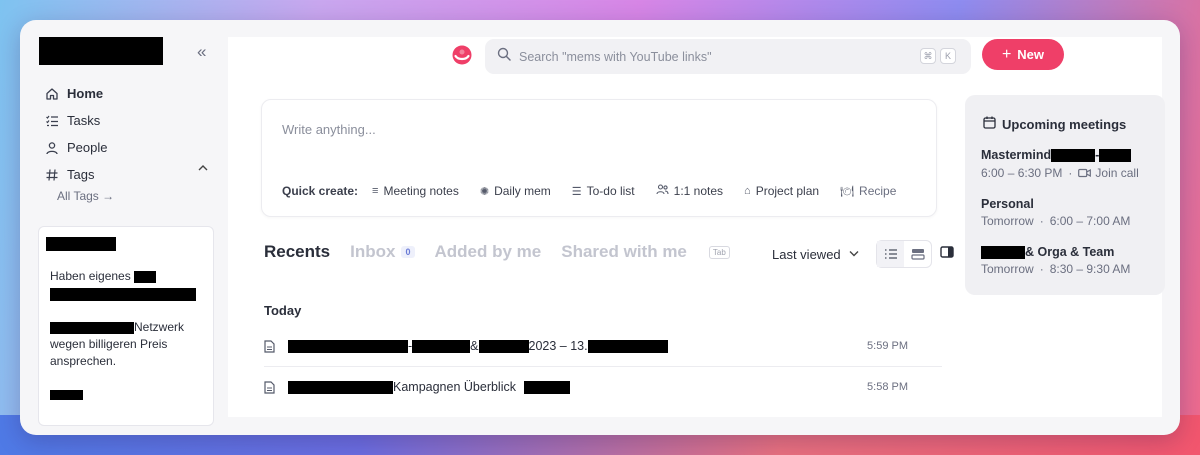 The image size is (1200, 455). I want to click on all-tags-link: All Tags →, so click(85, 196).